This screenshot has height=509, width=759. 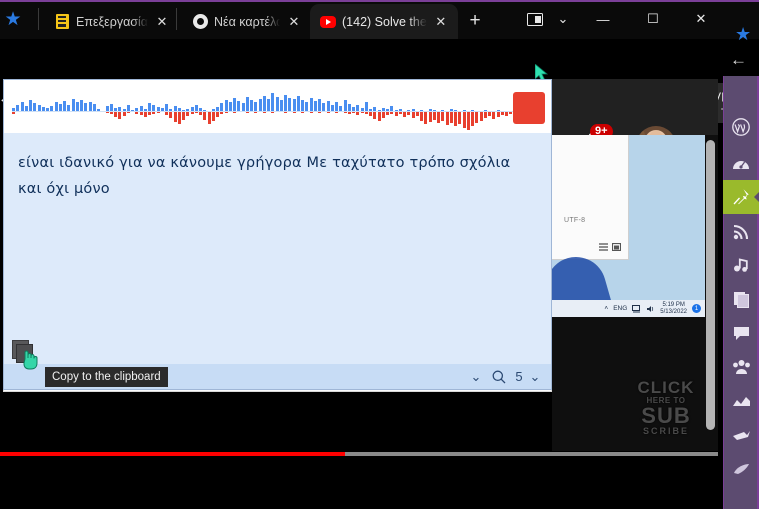 What do you see at coordinates (741, 401) in the screenshot?
I see `sidebar-item-plugins-icon` at bounding box center [741, 401].